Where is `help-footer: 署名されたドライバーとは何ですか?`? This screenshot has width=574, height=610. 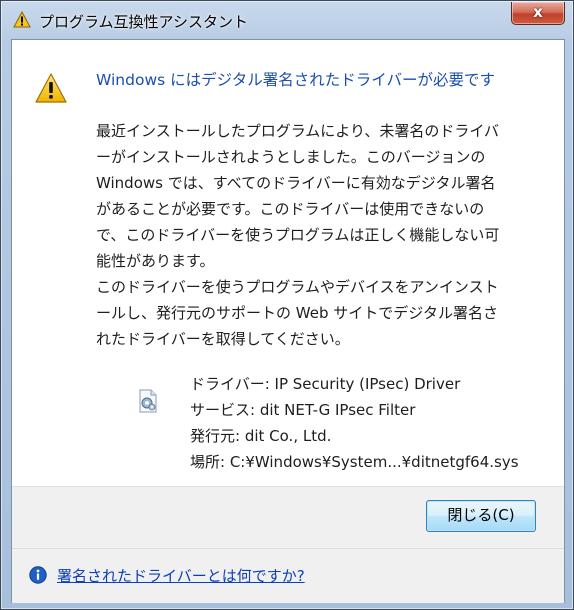
help-footer: 署名されたドライバーとは何ですか? is located at coordinates (288, 575).